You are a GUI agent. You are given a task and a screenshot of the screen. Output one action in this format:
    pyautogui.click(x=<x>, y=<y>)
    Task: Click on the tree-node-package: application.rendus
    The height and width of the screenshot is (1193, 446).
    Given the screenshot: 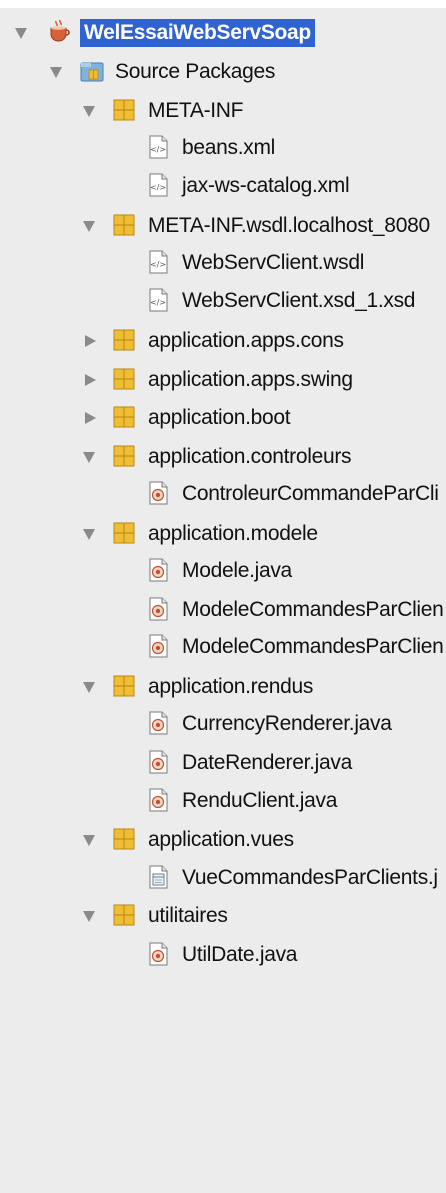 What is the action you would take?
    pyautogui.click(x=223, y=687)
    